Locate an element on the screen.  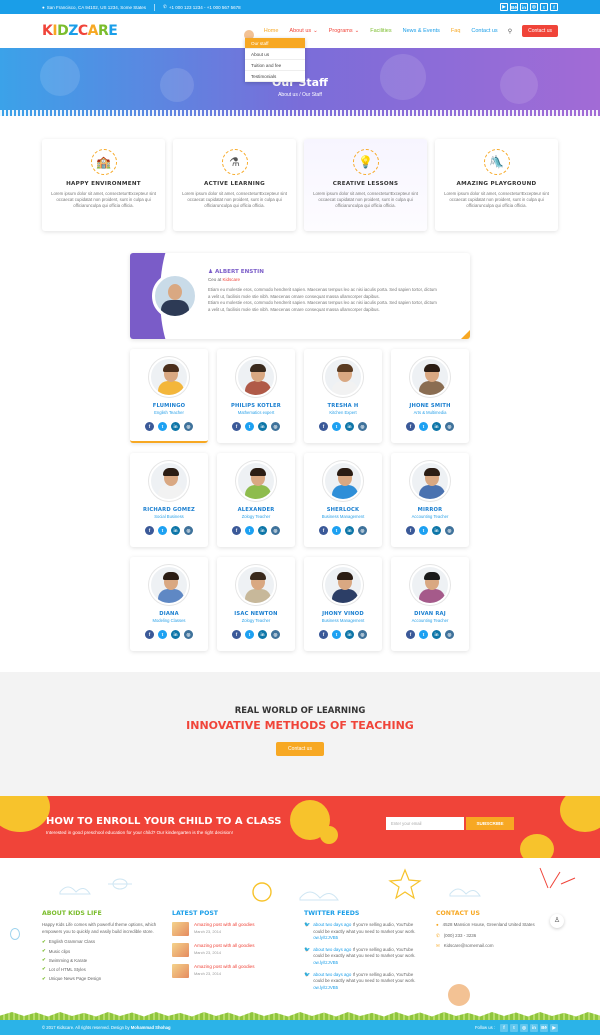
staff-name: PHILIPS KOTLER is located at coordinates (256, 406).